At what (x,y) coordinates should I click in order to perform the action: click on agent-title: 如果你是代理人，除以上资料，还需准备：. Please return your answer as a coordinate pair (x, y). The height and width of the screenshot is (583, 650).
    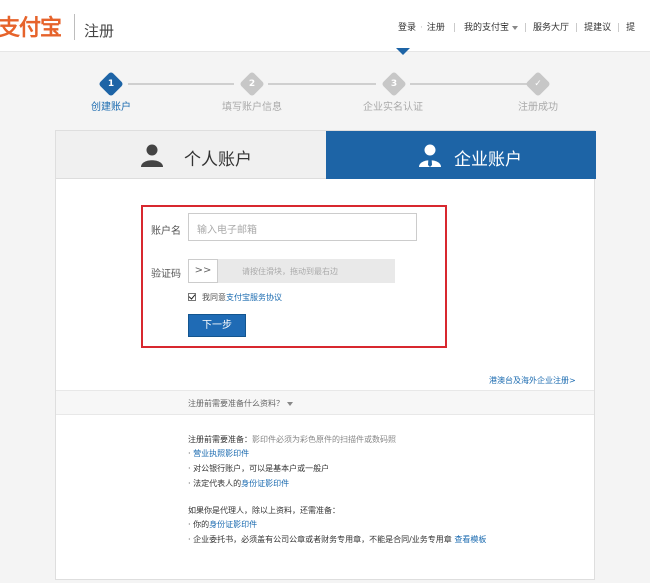
    Looking at the image, I should click on (264, 510).